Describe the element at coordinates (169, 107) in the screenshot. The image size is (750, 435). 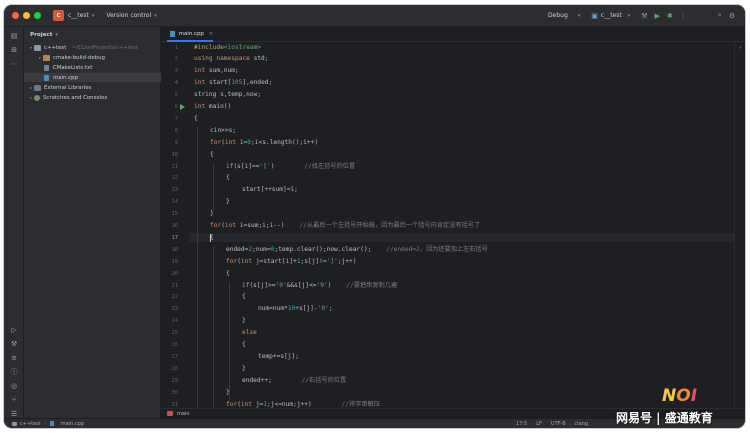
I see `line-number: 6` at that location.